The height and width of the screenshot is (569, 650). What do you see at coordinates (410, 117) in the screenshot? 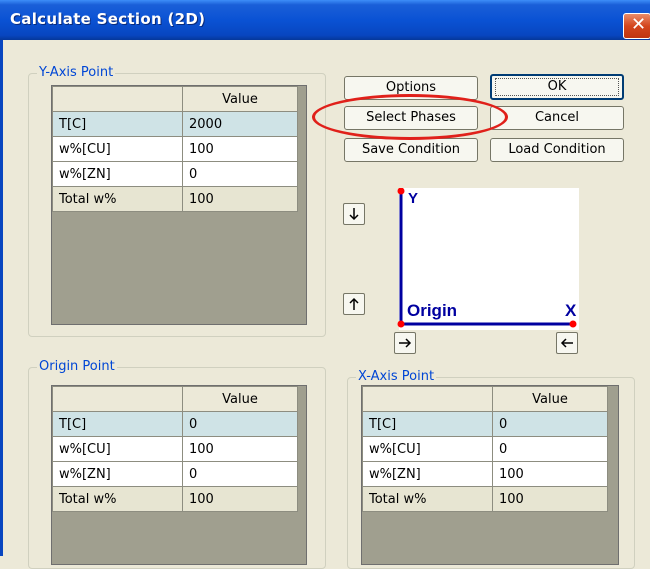
I see `highlight-ellipse` at bounding box center [410, 117].